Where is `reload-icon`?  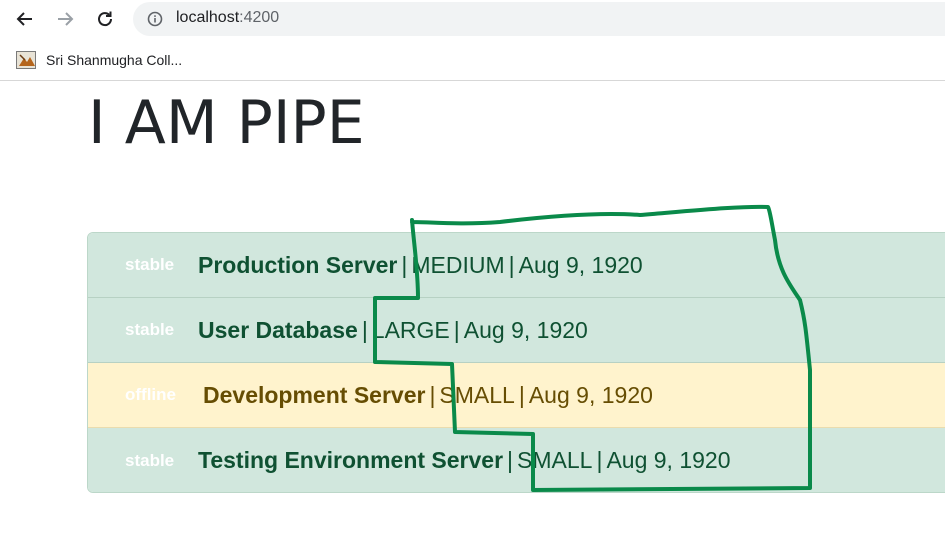 reload-icon is located at coordinates (105, 19).